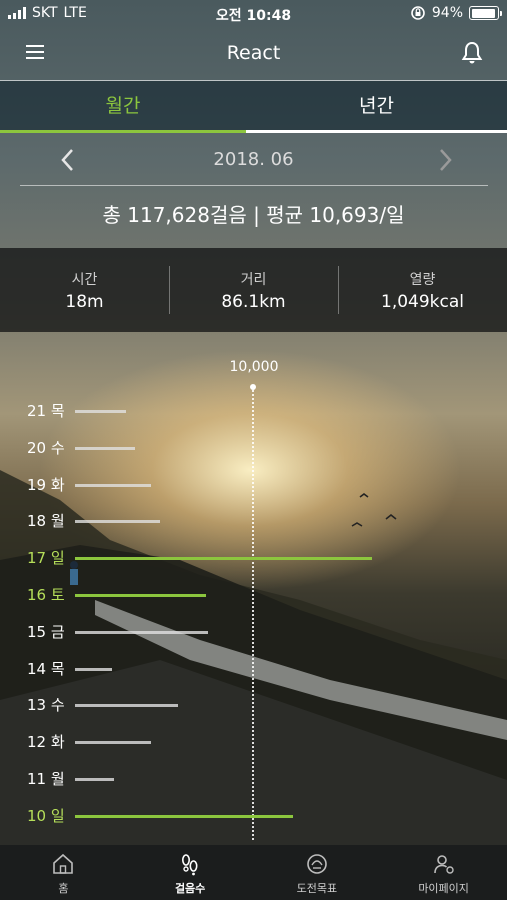  What do you see at coordinates (422, 290) in the screenshot?
I see `stat-calories: 열량 1,049kcal` at bounding box center [422, 290].